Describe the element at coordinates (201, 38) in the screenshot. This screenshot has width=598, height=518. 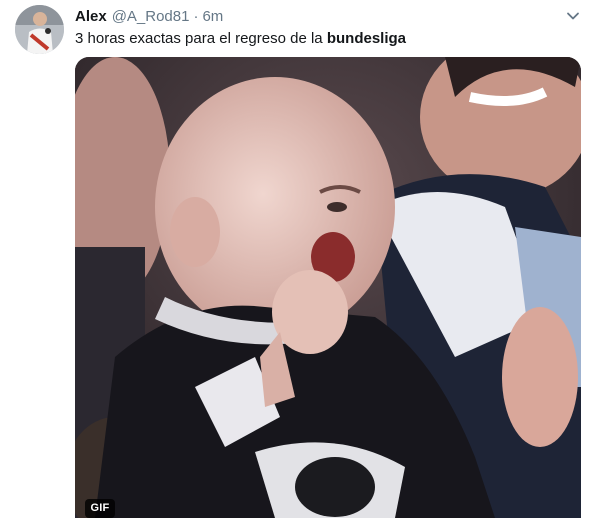
I see `tweet-text-body: 3 horas exactas para el regreso de la` at that location.